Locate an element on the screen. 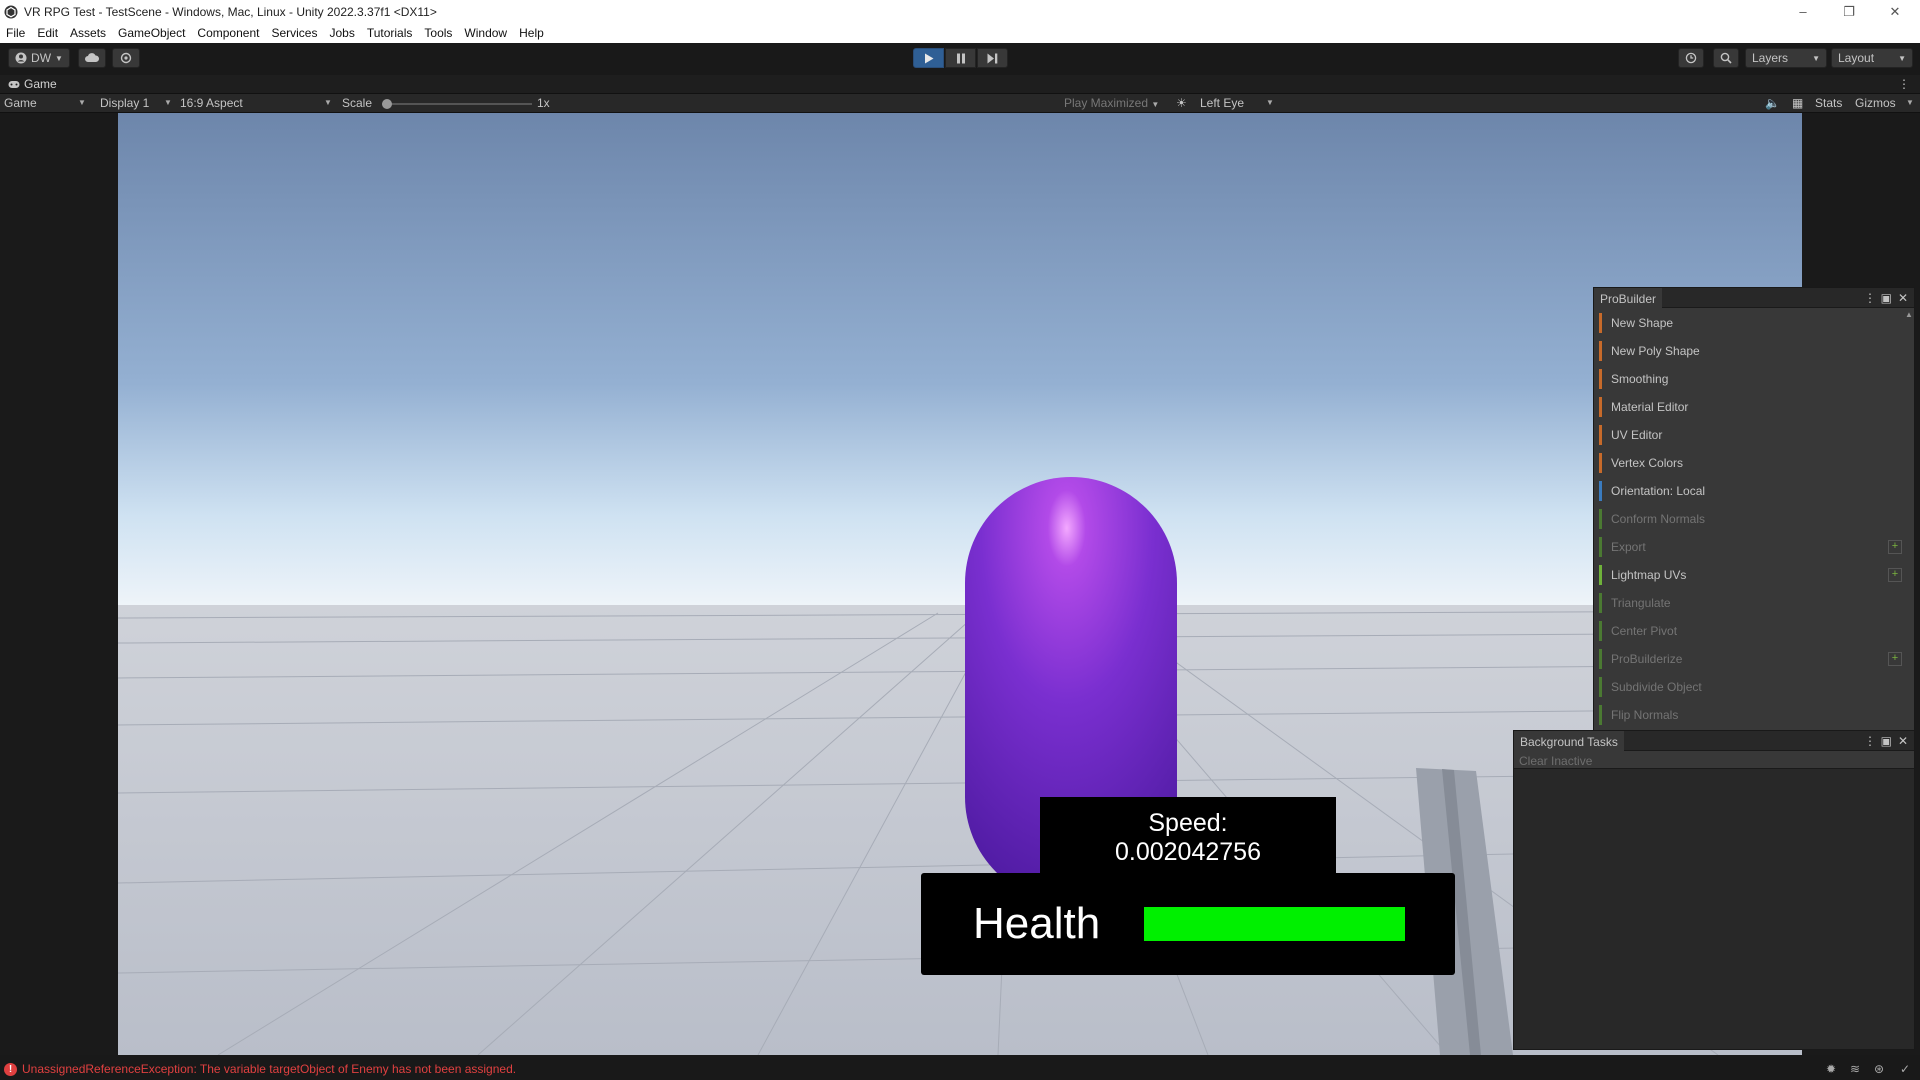  probuilder-item: Center Pivot is located at coordinates (1754, 631).